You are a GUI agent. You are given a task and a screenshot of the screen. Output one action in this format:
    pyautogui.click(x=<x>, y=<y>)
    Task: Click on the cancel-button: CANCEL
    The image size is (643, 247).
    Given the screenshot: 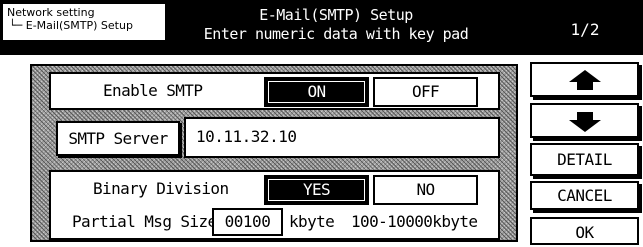 What is the action you would take?
    pyautogui.click(x=584, y=195)
    